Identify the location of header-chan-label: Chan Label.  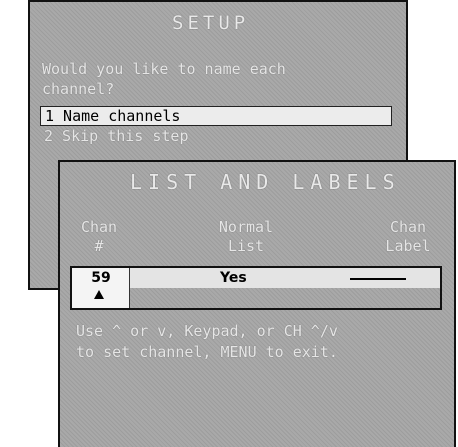
(408, 237).